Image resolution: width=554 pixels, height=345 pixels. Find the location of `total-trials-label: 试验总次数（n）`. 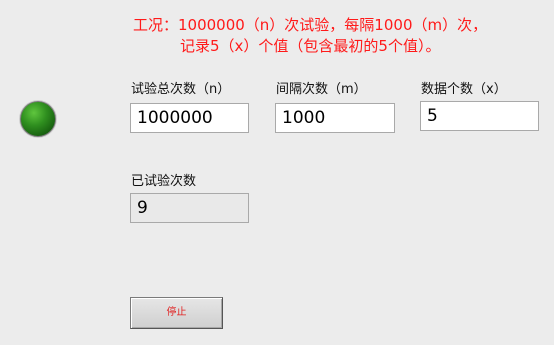

total-trials-label: 试验总次数（n） is located at coordinates (181, 89).